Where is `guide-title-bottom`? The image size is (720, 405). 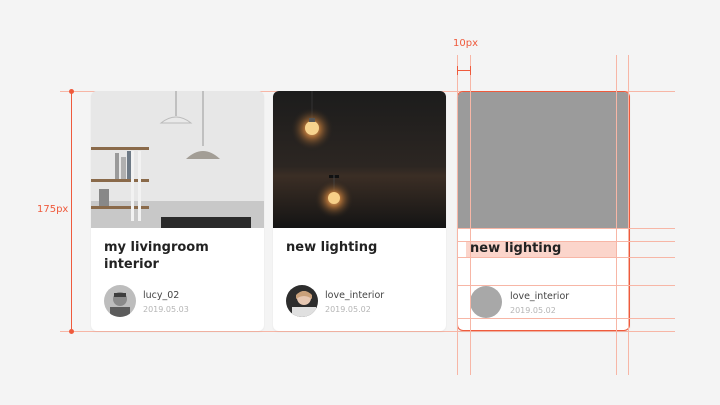 guide-title-bottom is located at coordinates (566, 257).